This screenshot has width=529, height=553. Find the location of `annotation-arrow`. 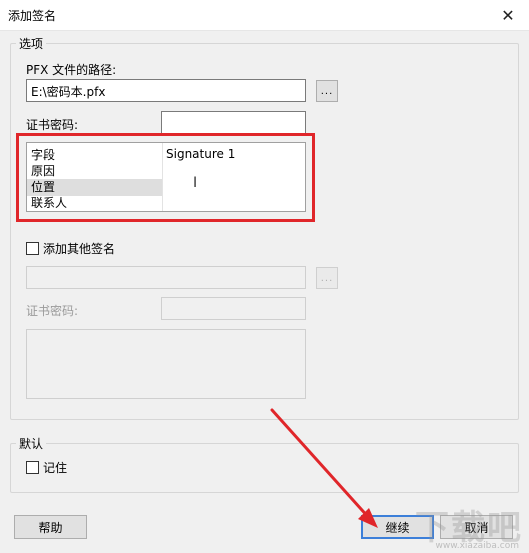

annotation-arrow is located at coordinates (324, 468).